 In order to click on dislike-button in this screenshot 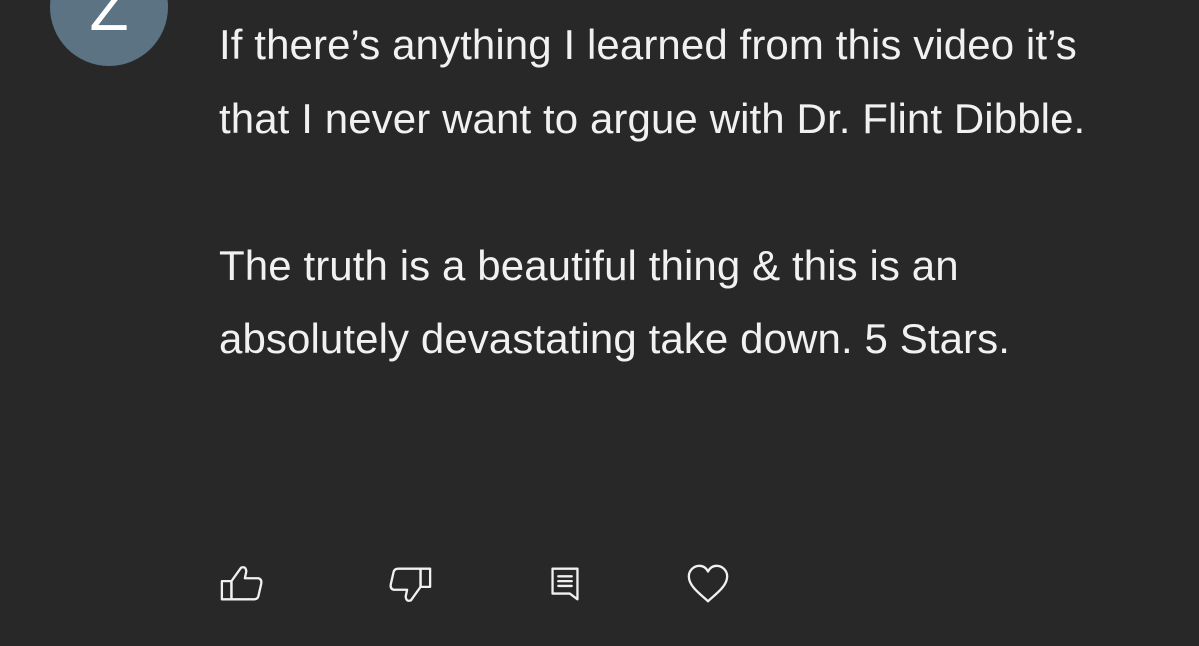, I will do `click(410, 584)`.